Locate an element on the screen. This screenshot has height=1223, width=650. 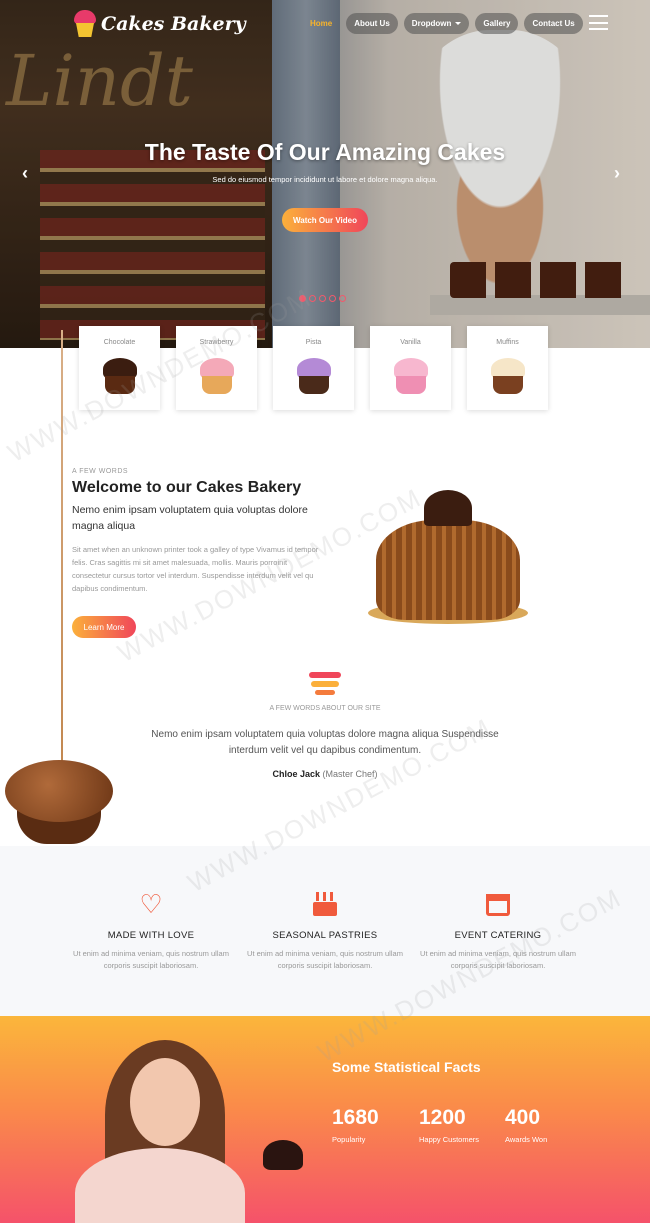
slider-next-icon: › is located at coordinates (621, 173).